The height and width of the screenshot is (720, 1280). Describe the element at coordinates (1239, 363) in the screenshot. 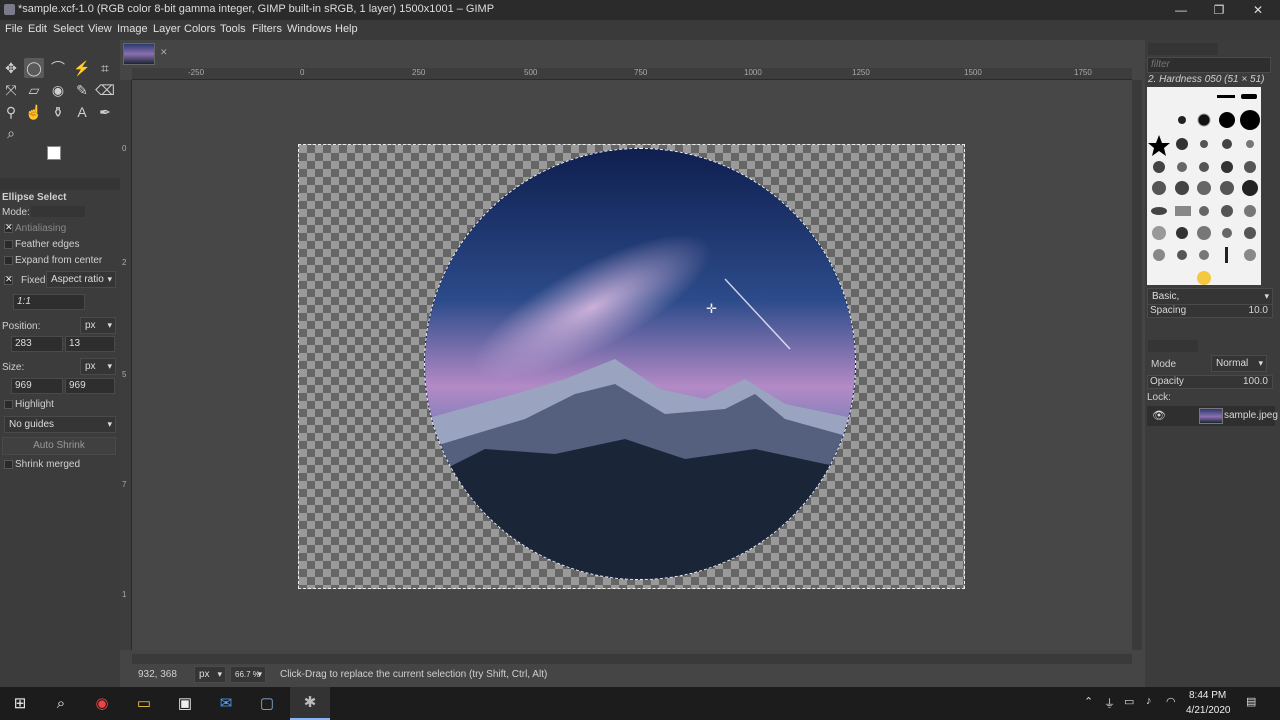

I see `layer-mode-dropdown: Normal ▾` at that location.